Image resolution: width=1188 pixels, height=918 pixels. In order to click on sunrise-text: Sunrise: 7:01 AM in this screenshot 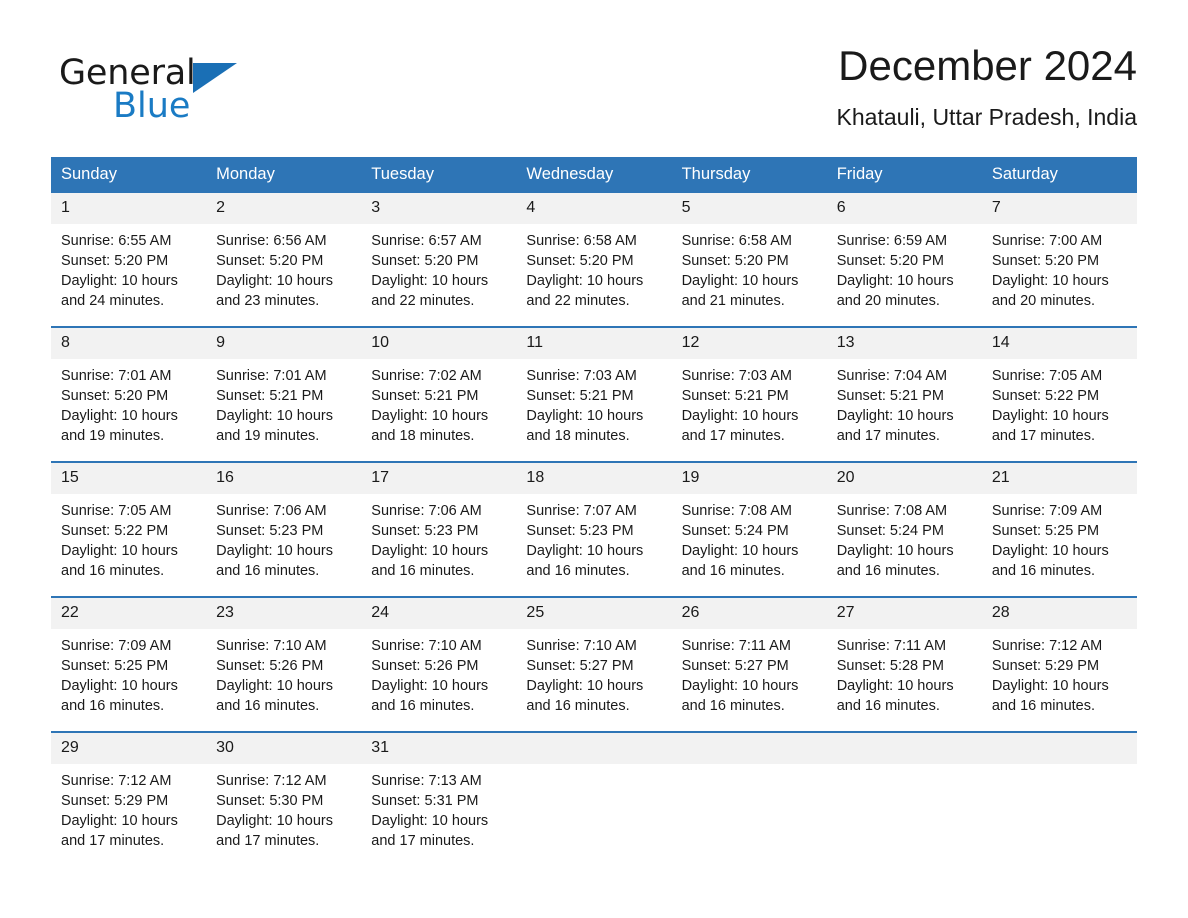, I will do `click(116, 376)`.